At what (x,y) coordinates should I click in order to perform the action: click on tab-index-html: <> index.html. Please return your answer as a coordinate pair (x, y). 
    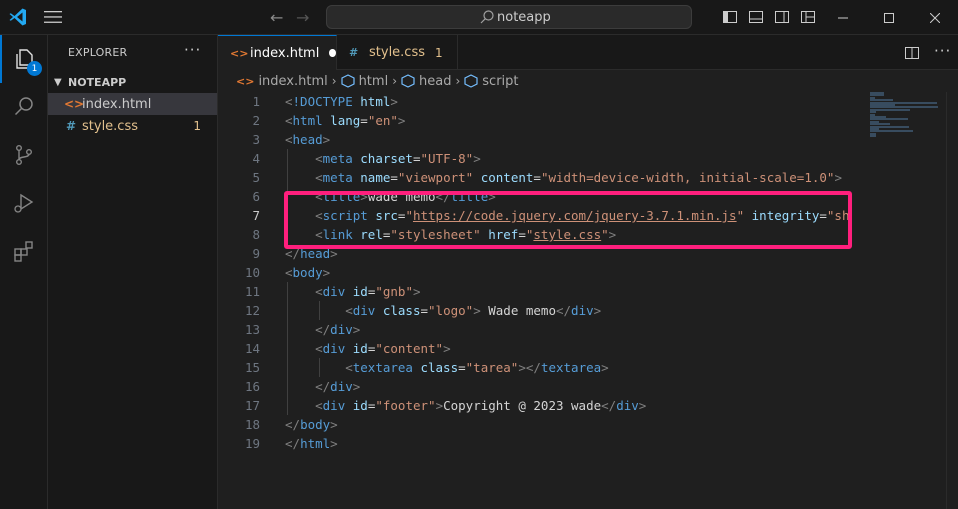
    Looking at the image, I should click on (277, 52).